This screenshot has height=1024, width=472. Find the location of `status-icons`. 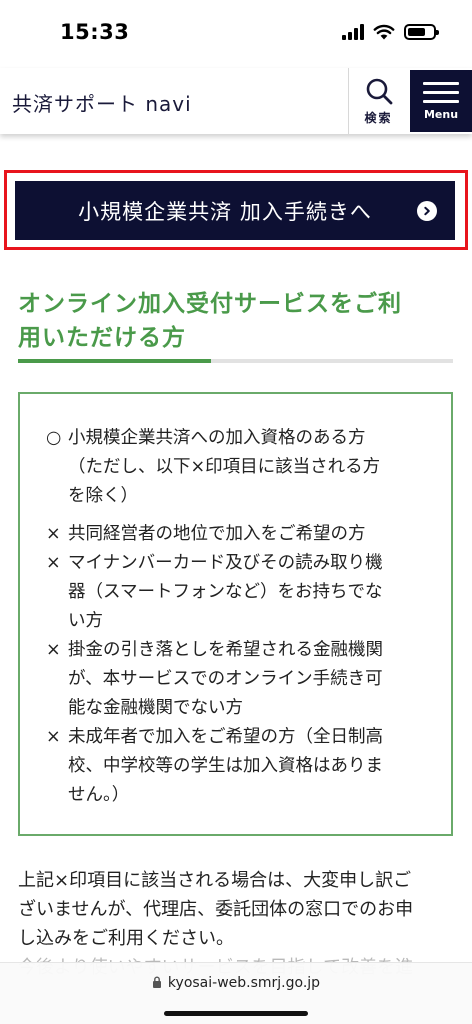

status-icons is located at coordinates (390, 32).